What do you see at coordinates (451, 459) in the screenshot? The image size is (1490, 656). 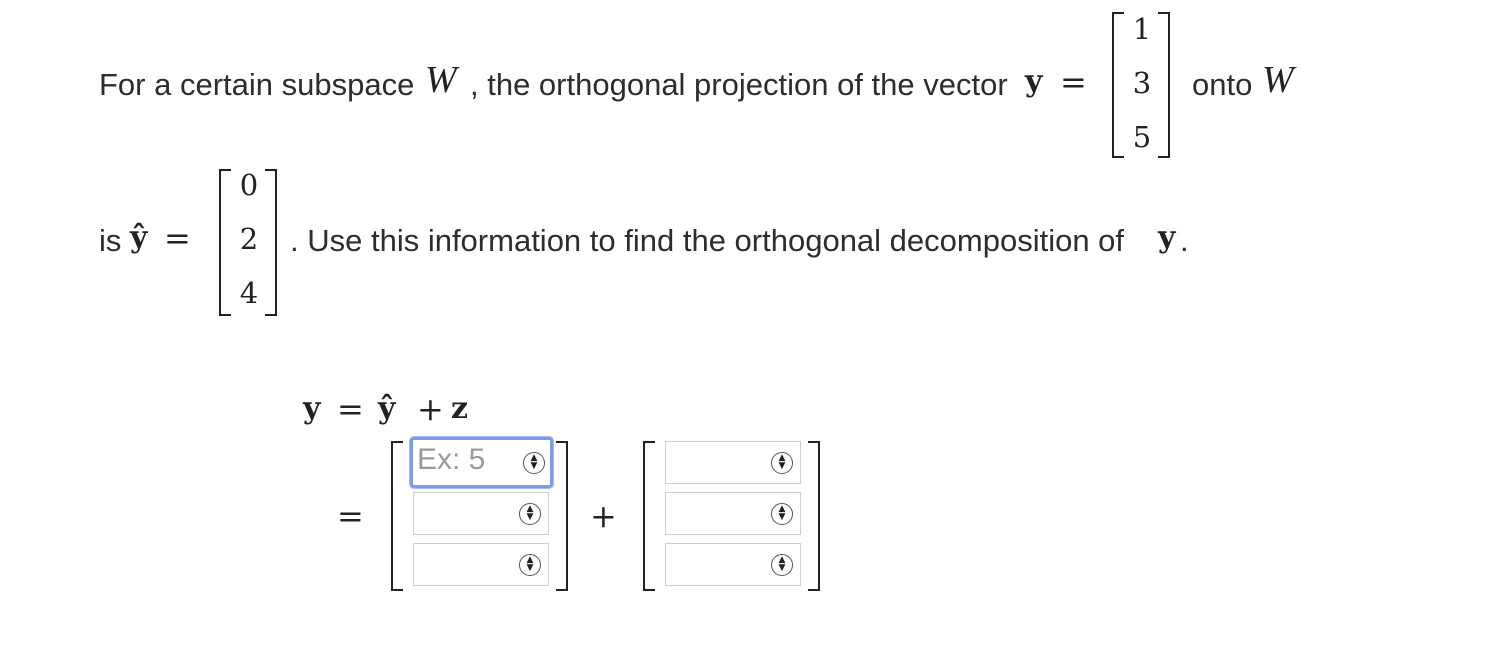 I see `first-vector-input-1-placeholder: Ex: 5` at bounding box center [451, 459].